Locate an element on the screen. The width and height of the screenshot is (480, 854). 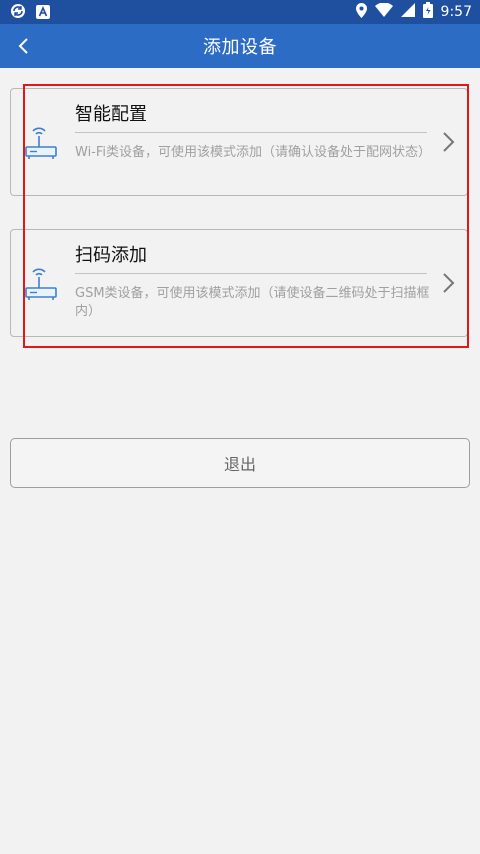
smart-config-option: 智能配置 Wi-Fi类设备，可使用该模式添加（请确认设备处于配网状态） is located at coordinates (239, 142).